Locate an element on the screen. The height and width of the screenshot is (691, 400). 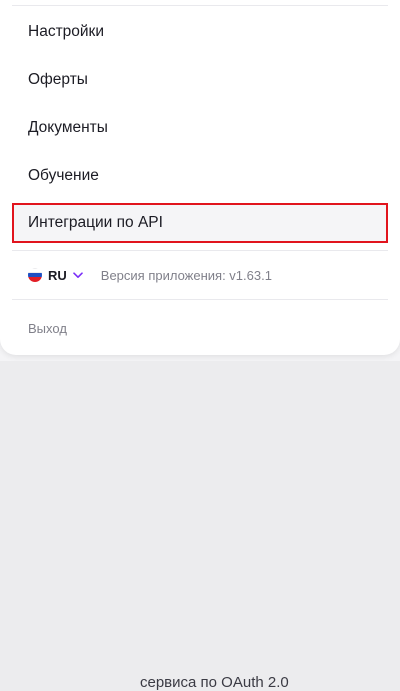
menu-item-label: Интеграции по API is located at coordinates (95, 222).